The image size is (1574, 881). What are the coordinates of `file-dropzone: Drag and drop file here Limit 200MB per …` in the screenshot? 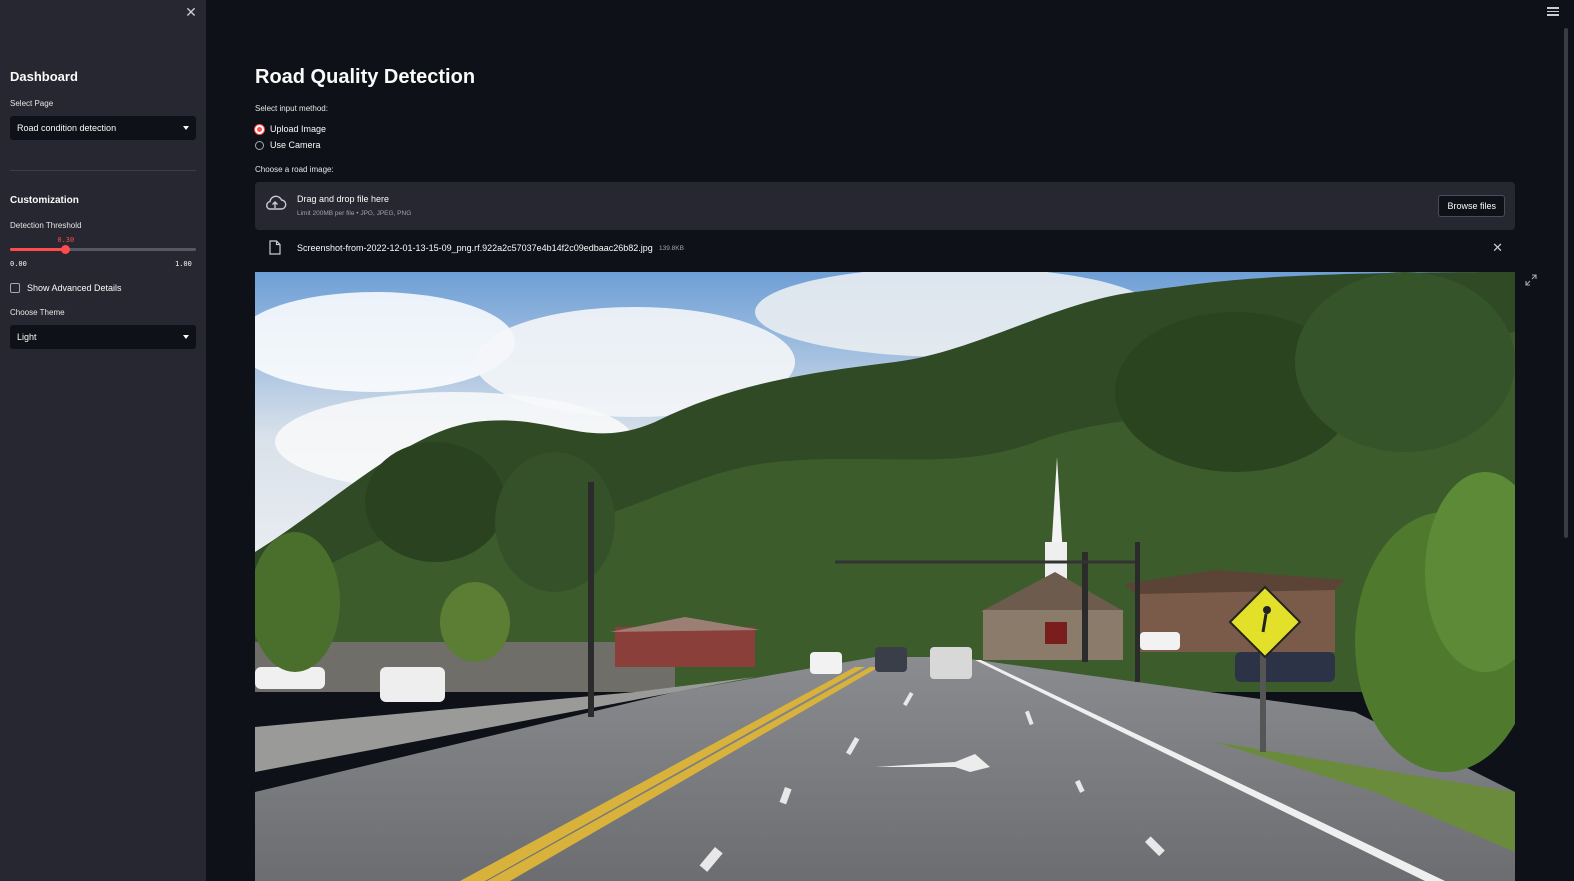 It's located at (885, 206).